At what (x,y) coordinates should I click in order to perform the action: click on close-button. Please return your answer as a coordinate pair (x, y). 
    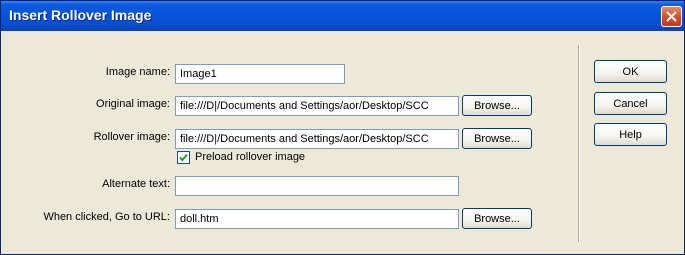
    Looking at the image, I should click on (671, 16).